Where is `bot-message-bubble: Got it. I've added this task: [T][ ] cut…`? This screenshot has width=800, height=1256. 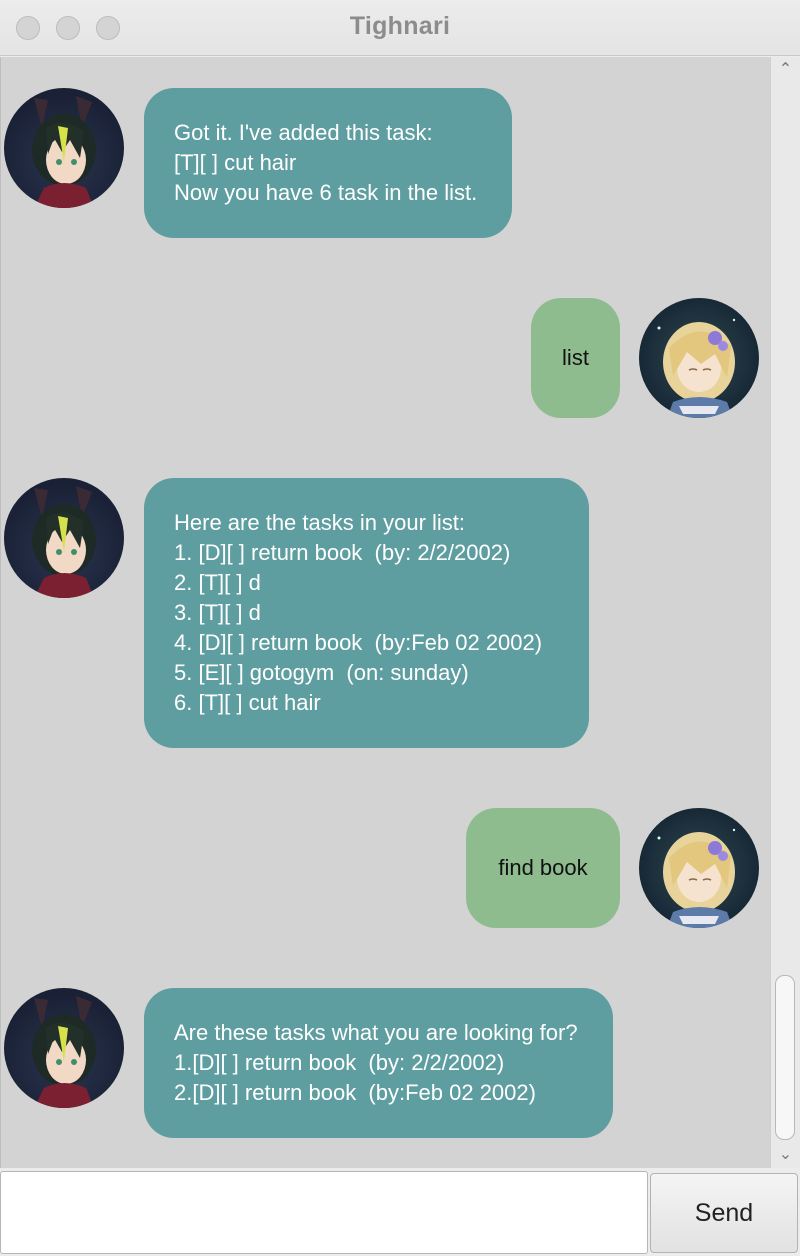 bot-message-bubble: Got it. I've added this task: [T][ ] cut… is located at coordinates (328, 163).